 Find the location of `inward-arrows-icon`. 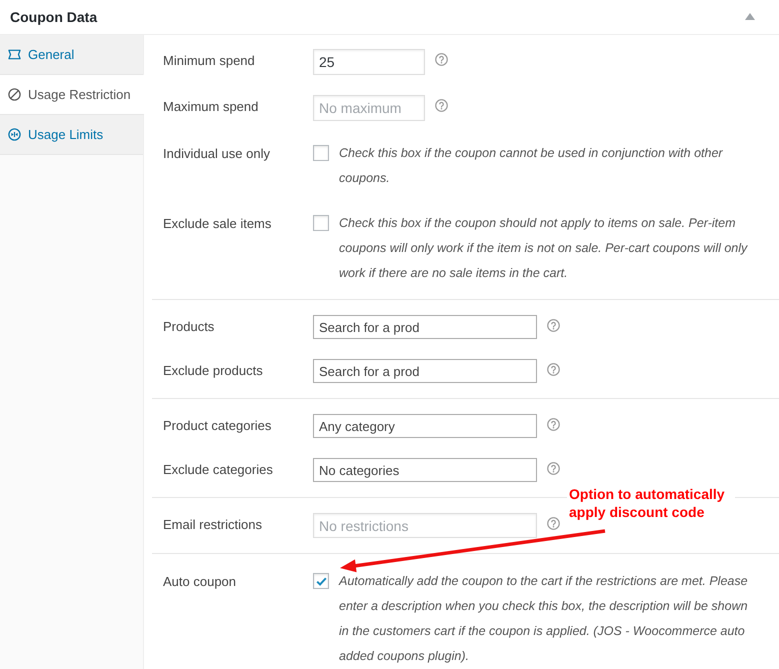

inward-arrows-icon is located at coordinates (14, 134).